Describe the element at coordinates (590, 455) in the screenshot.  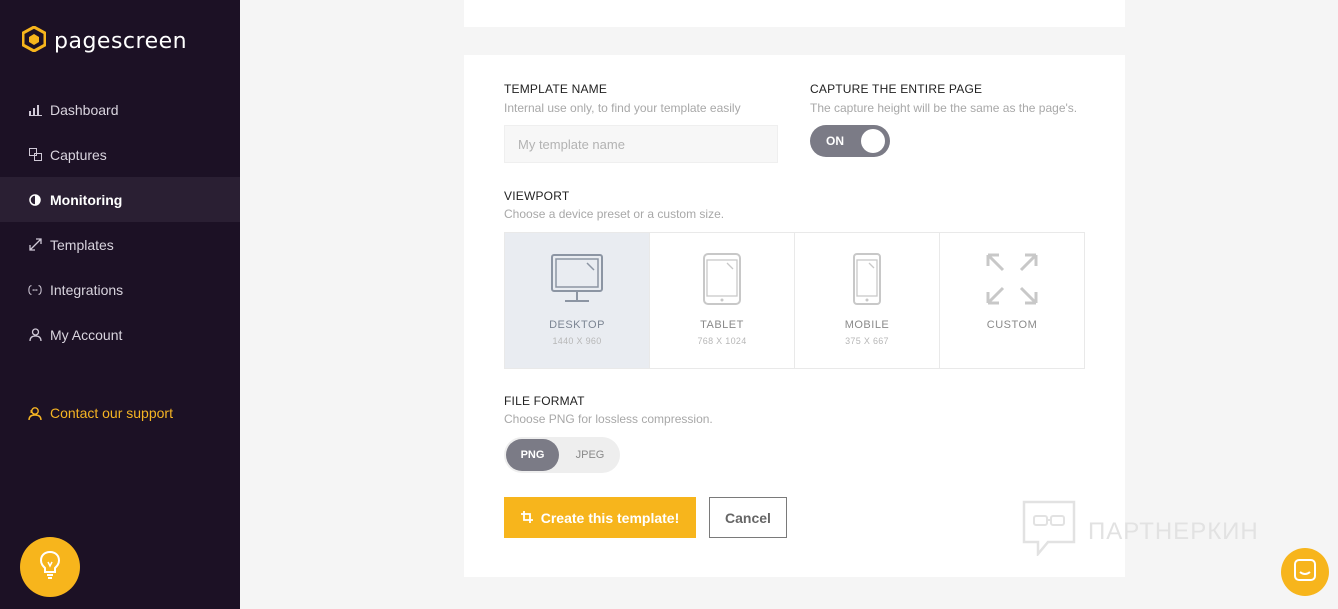
I see `format-option-jpeg: JPEG` at that location.